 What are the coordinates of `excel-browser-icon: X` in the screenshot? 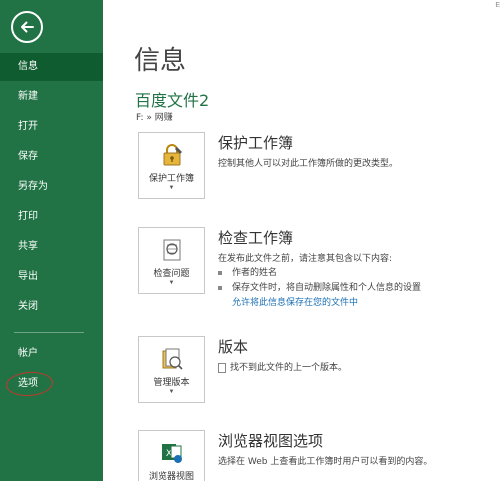 It's located at (171, 453).